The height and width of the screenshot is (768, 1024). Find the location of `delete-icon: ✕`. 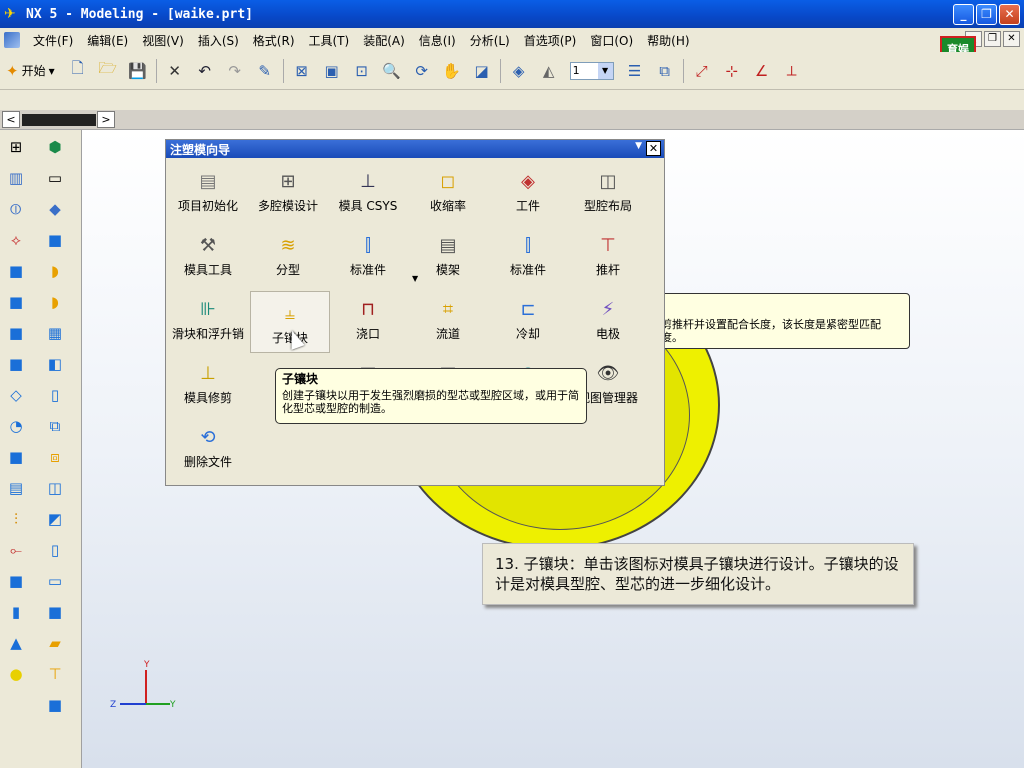

delete-icon: ✕ is located at coordinates (175, 71).